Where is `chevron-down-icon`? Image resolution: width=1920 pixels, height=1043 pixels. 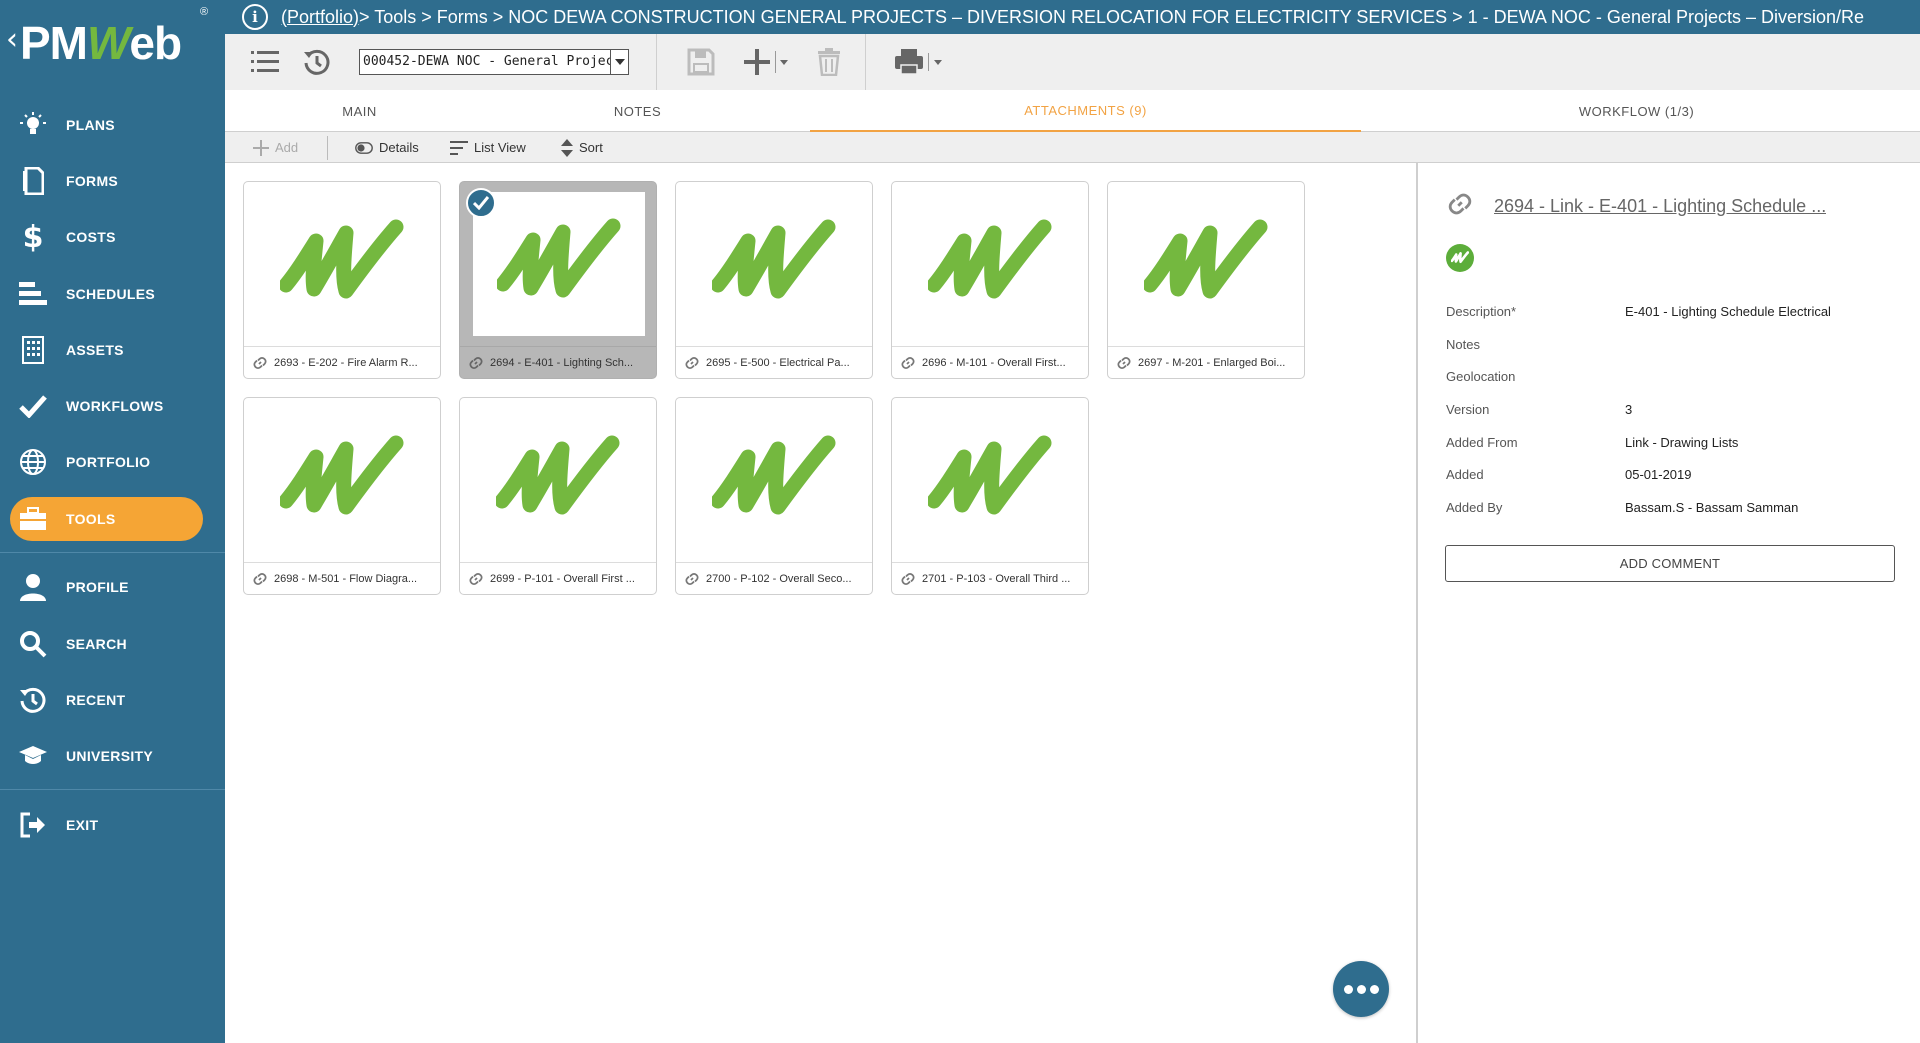
chevron-down-icon is located at coordinates (619, 62).